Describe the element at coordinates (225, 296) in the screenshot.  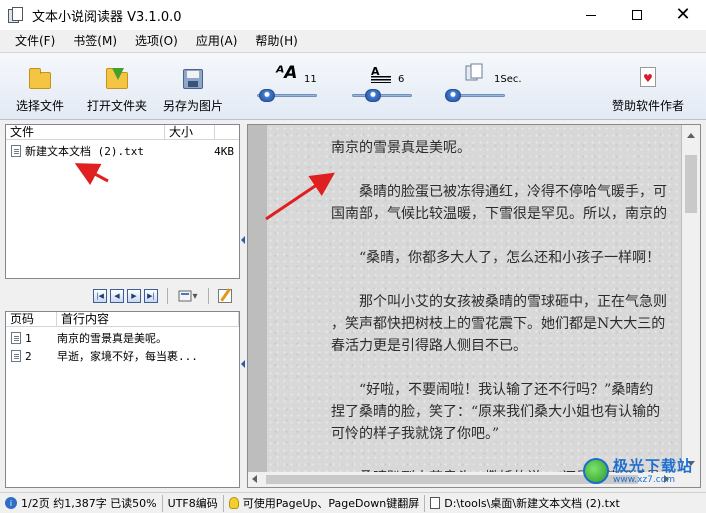
I see `edit-icon` at that location.